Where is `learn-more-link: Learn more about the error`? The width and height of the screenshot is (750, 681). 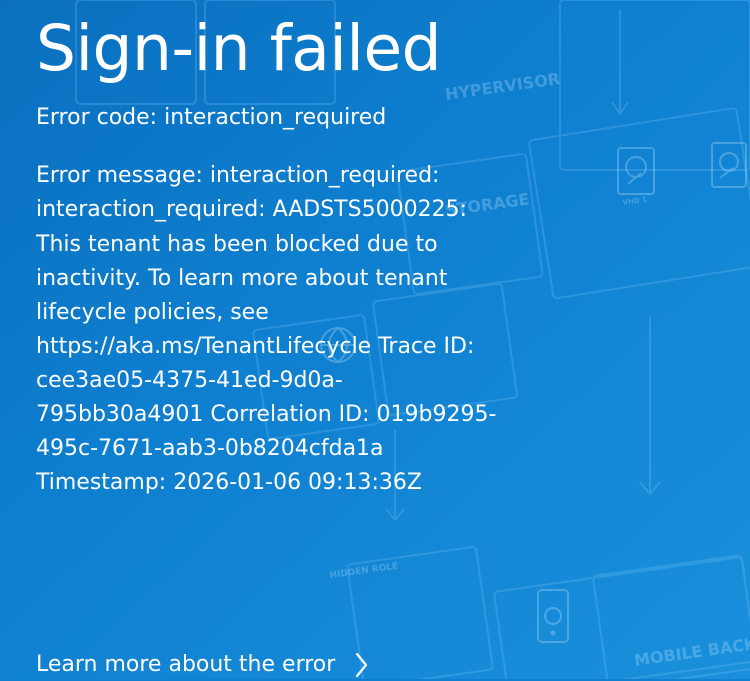
learn-more-link: Learn more about the error is located at coordinates (203, 665).